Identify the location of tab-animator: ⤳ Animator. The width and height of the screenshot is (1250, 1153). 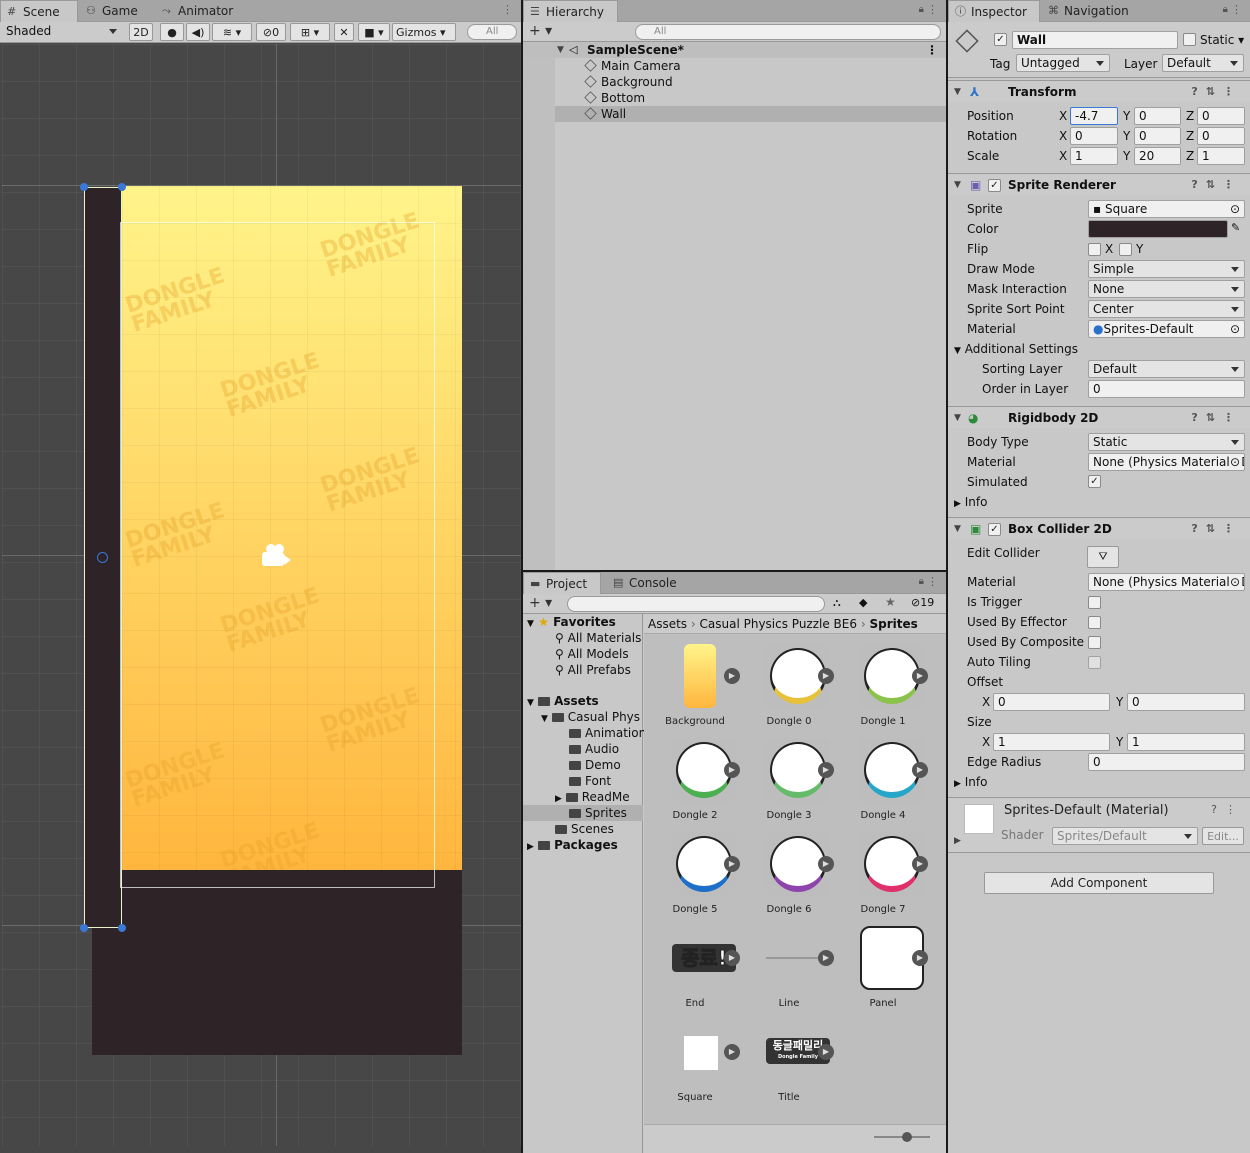
(206, 11).